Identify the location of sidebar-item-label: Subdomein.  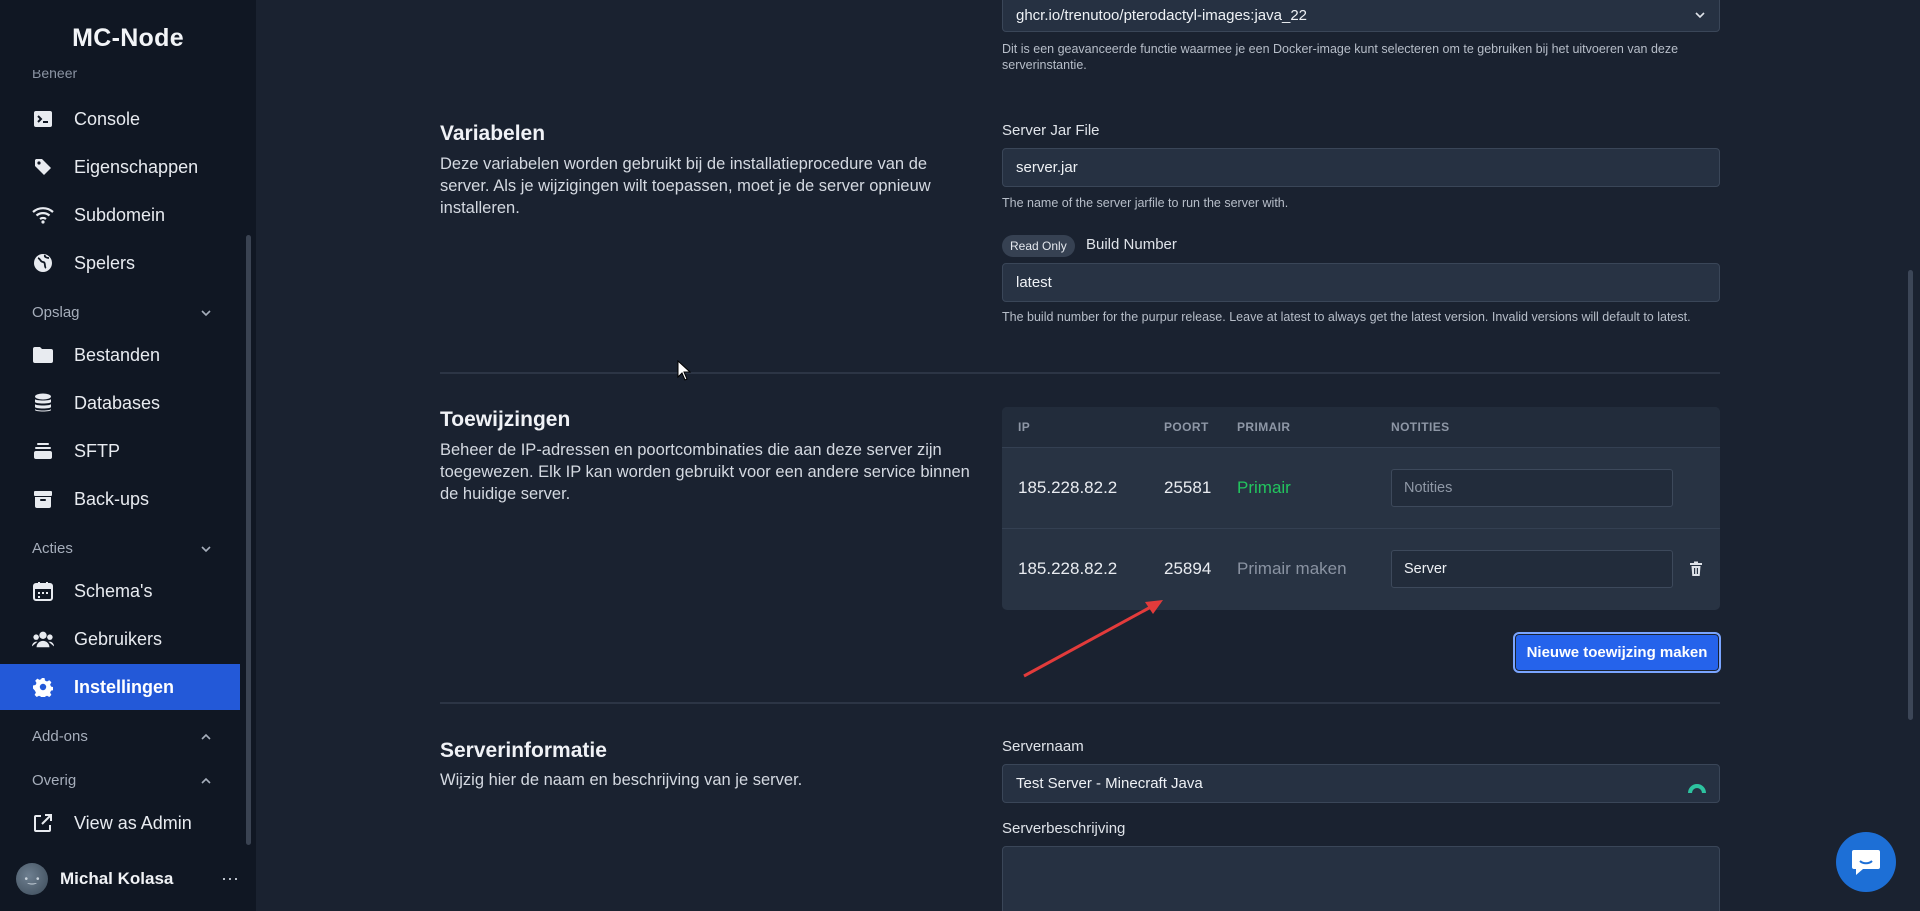
(120, 214).